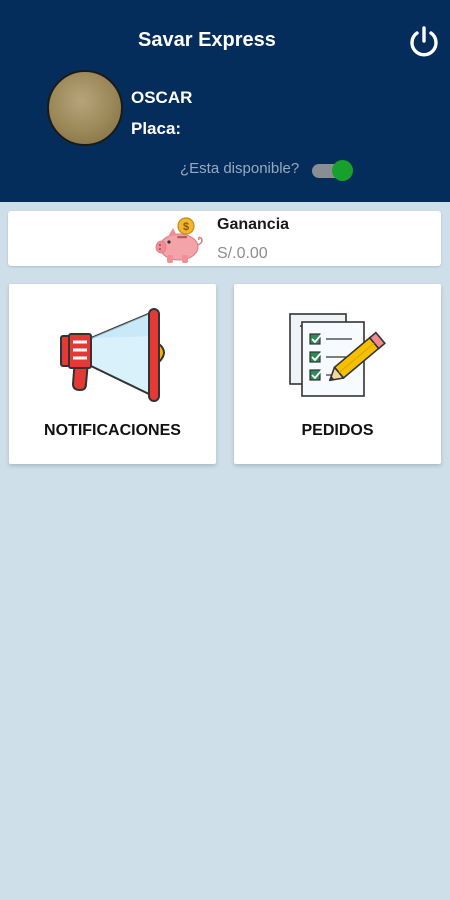 Image resolution: width=450 pixels, height=900 pixels. Describe the element at coordinates (242, 253) in the screenshot. I see `earnings-value: S/.0.00` at that location.